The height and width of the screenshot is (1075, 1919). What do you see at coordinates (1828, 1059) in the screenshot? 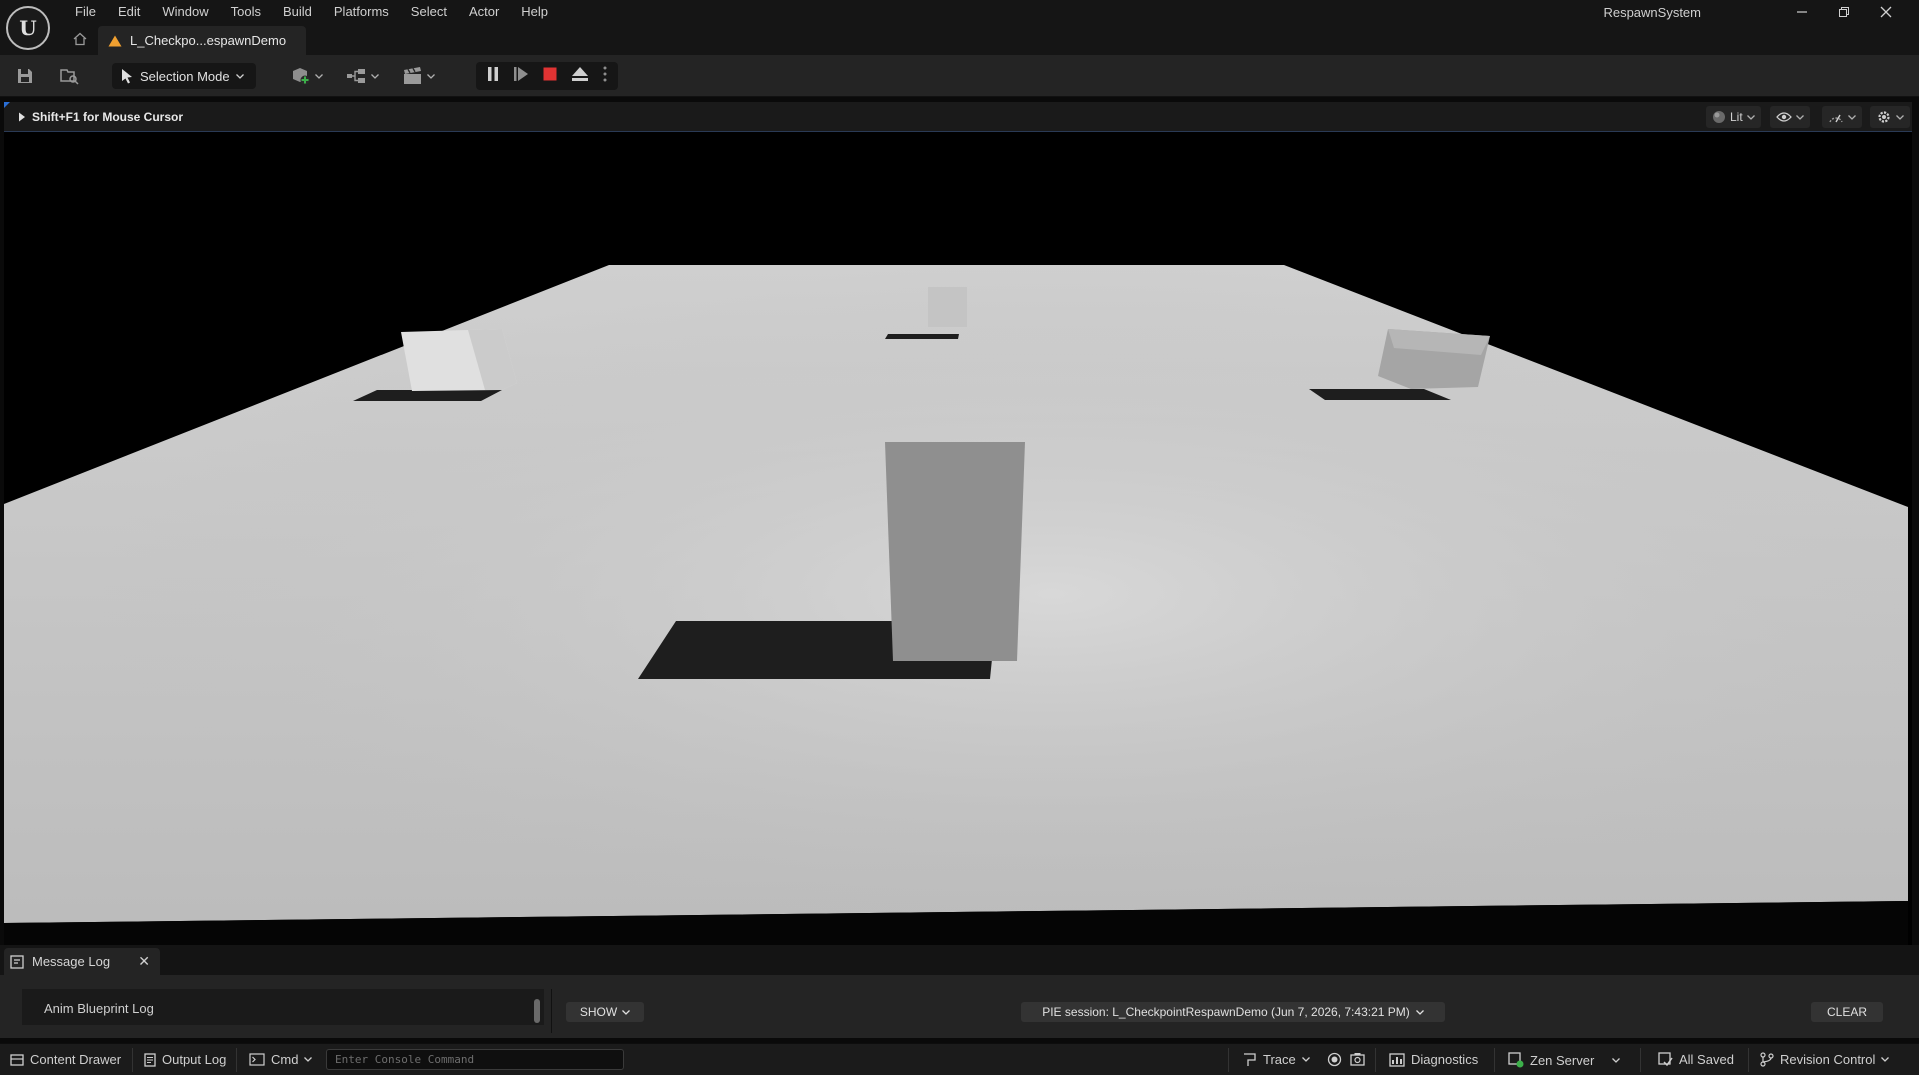
I see `revision-control-label: Revision Control` at bounding box center [1828, 1059].